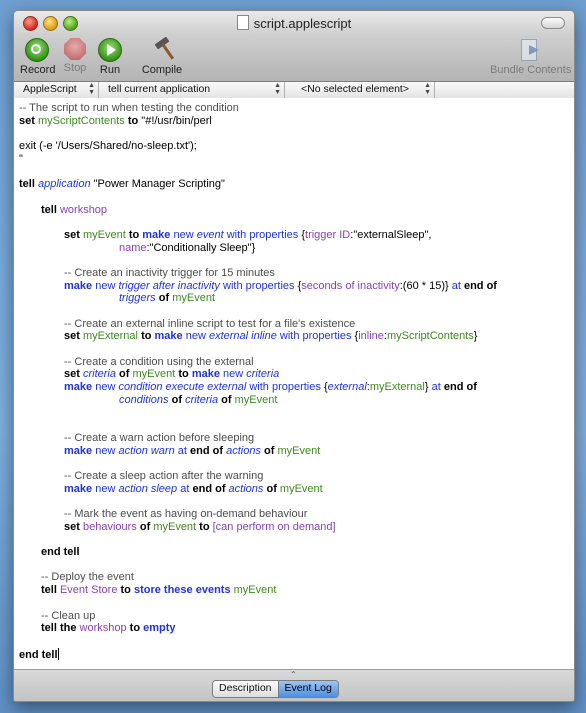 The width and height of the screenshot is (586, 713). Describe the element at coordinates (258, 210) in the screenshot. I see `code-line: tell workshop` at that location.